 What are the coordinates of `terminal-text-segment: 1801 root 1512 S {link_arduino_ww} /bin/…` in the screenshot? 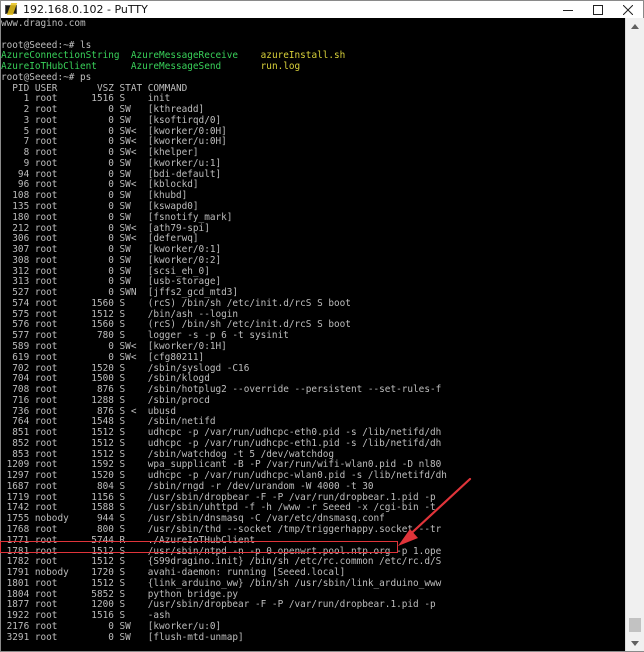 It's located at (221, 583).